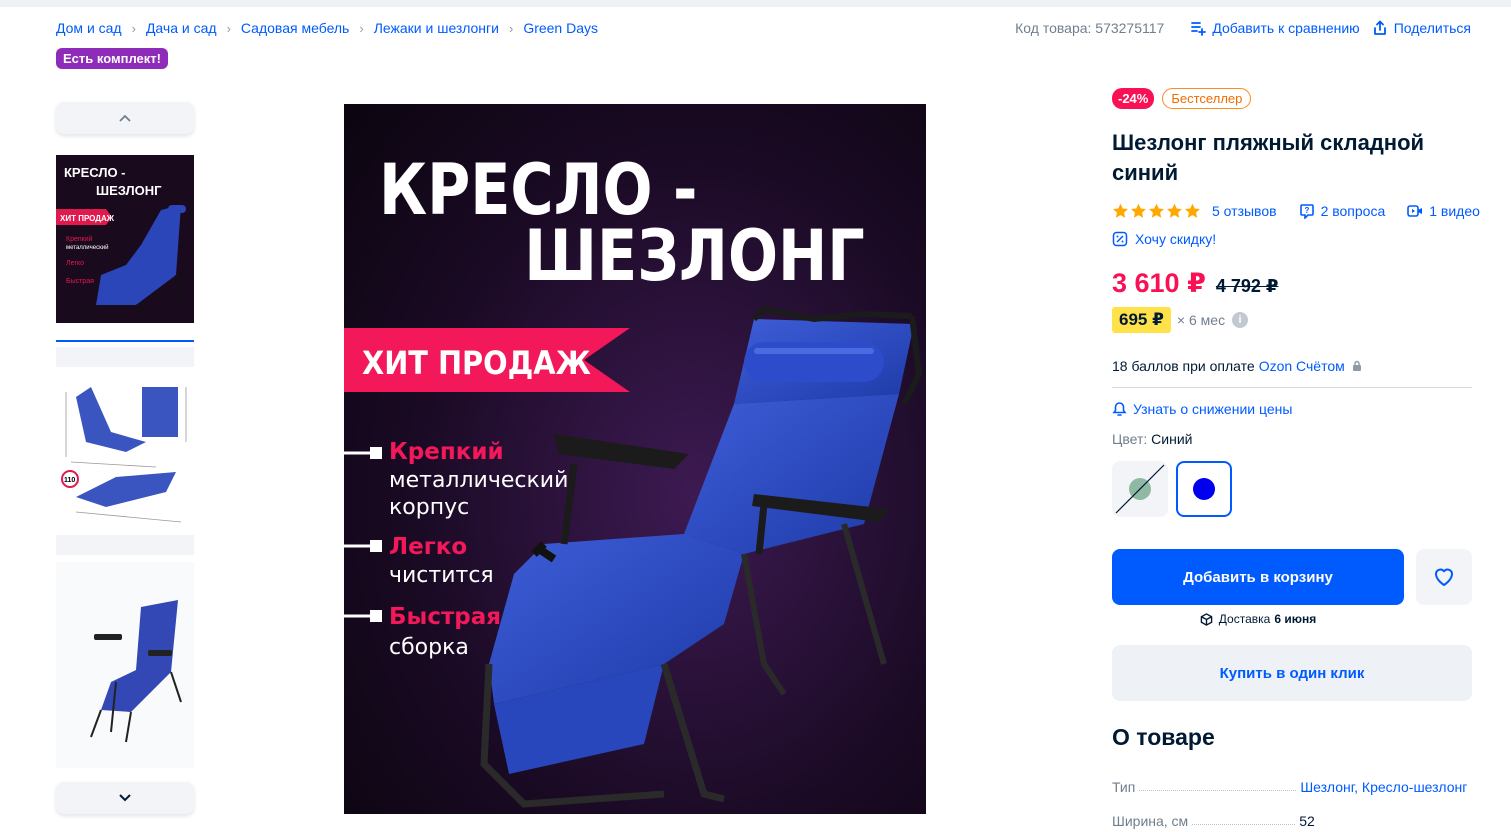  What do you see at coordinates (75, 263) in the screenshot?
I see `svg-text: Легко` at bounding box center [75, 263].